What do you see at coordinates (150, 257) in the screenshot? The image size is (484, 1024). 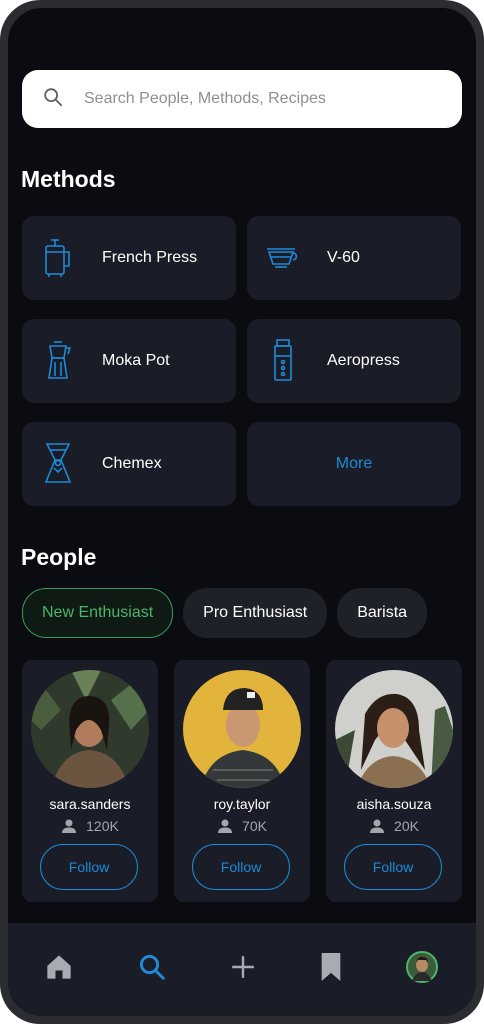 I see `method-label: French Press` at bounding box center [150, 257].